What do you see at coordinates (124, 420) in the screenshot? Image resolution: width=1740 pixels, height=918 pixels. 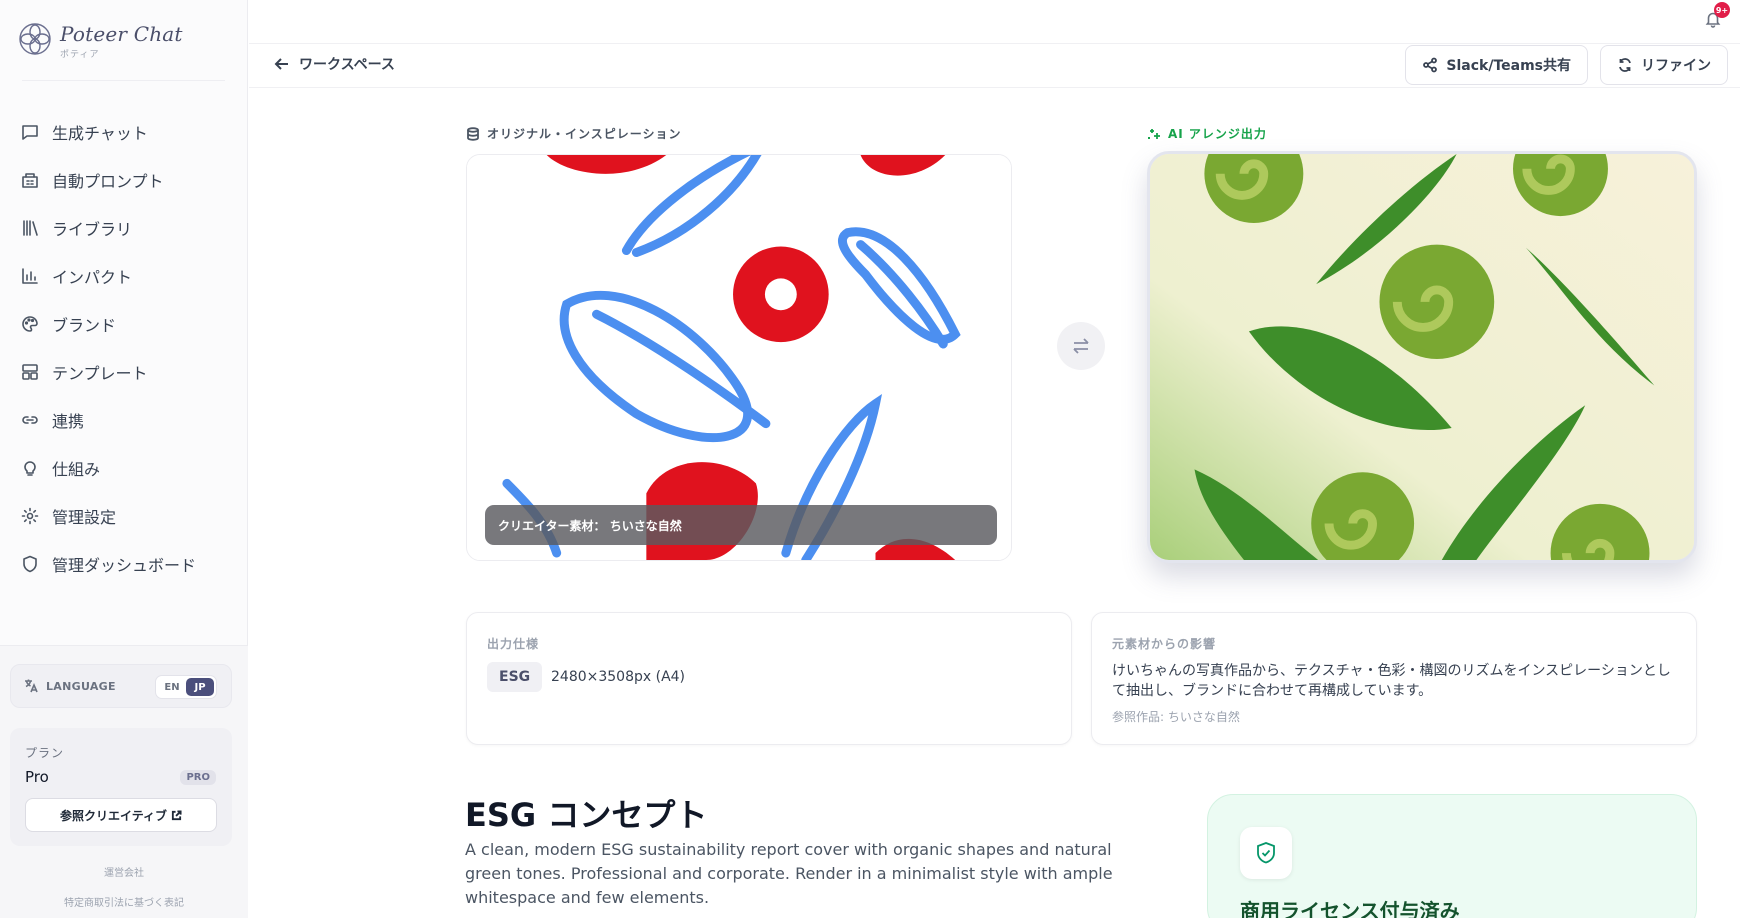 I see `sidebar-item-integrations: 連携` at bounding box center [124, 420].